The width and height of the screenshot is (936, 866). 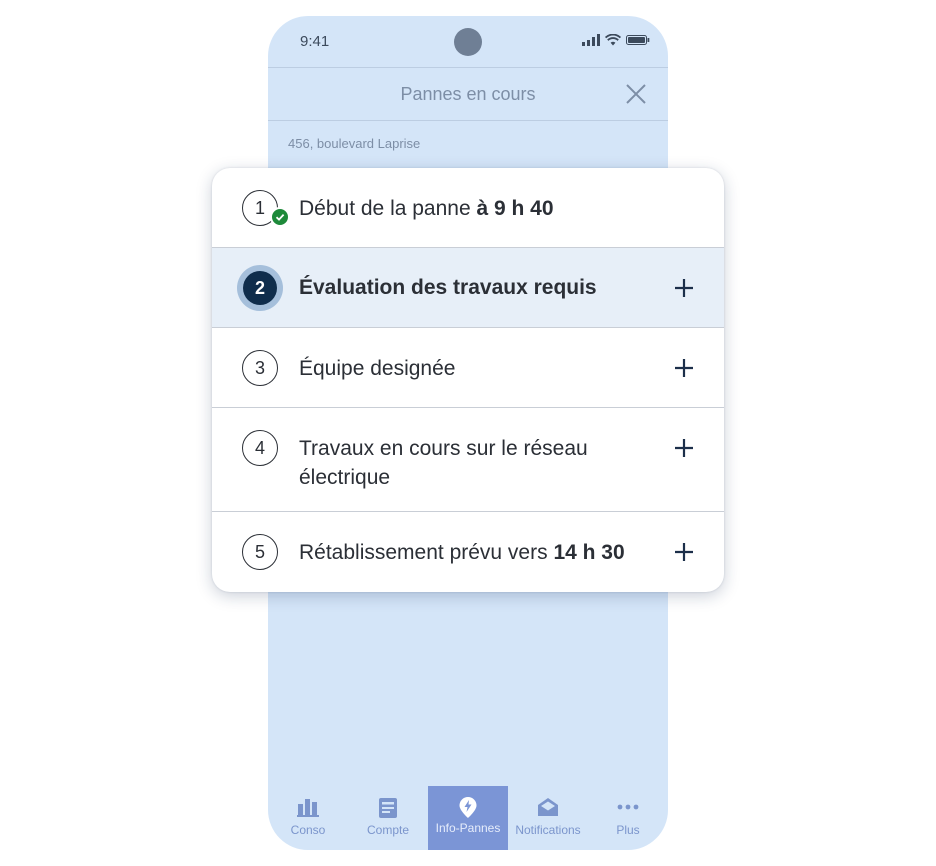 I want to click on step-number: 5, so click(x=260, y=552).